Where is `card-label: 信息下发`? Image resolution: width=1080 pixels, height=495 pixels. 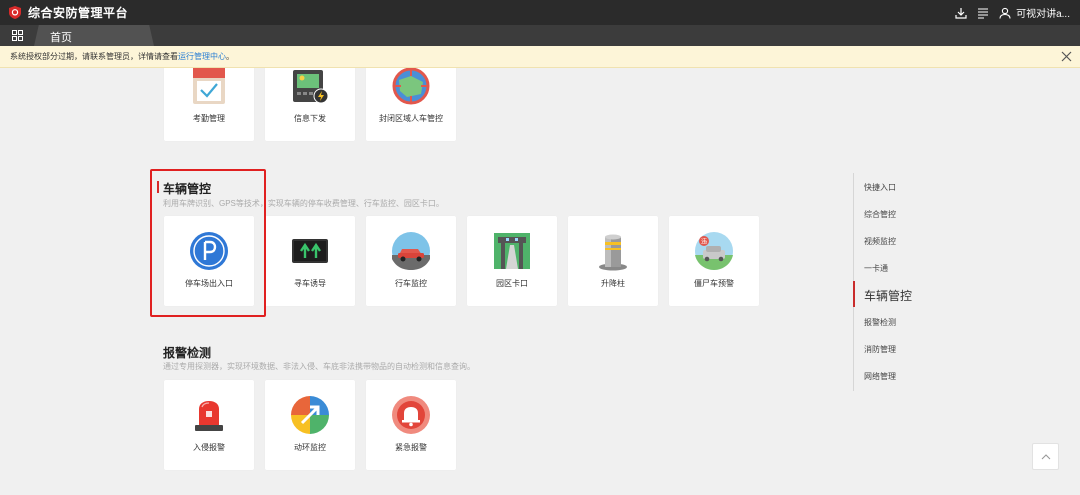
card-label: 信息下发 is located at coordinates (310, 118).